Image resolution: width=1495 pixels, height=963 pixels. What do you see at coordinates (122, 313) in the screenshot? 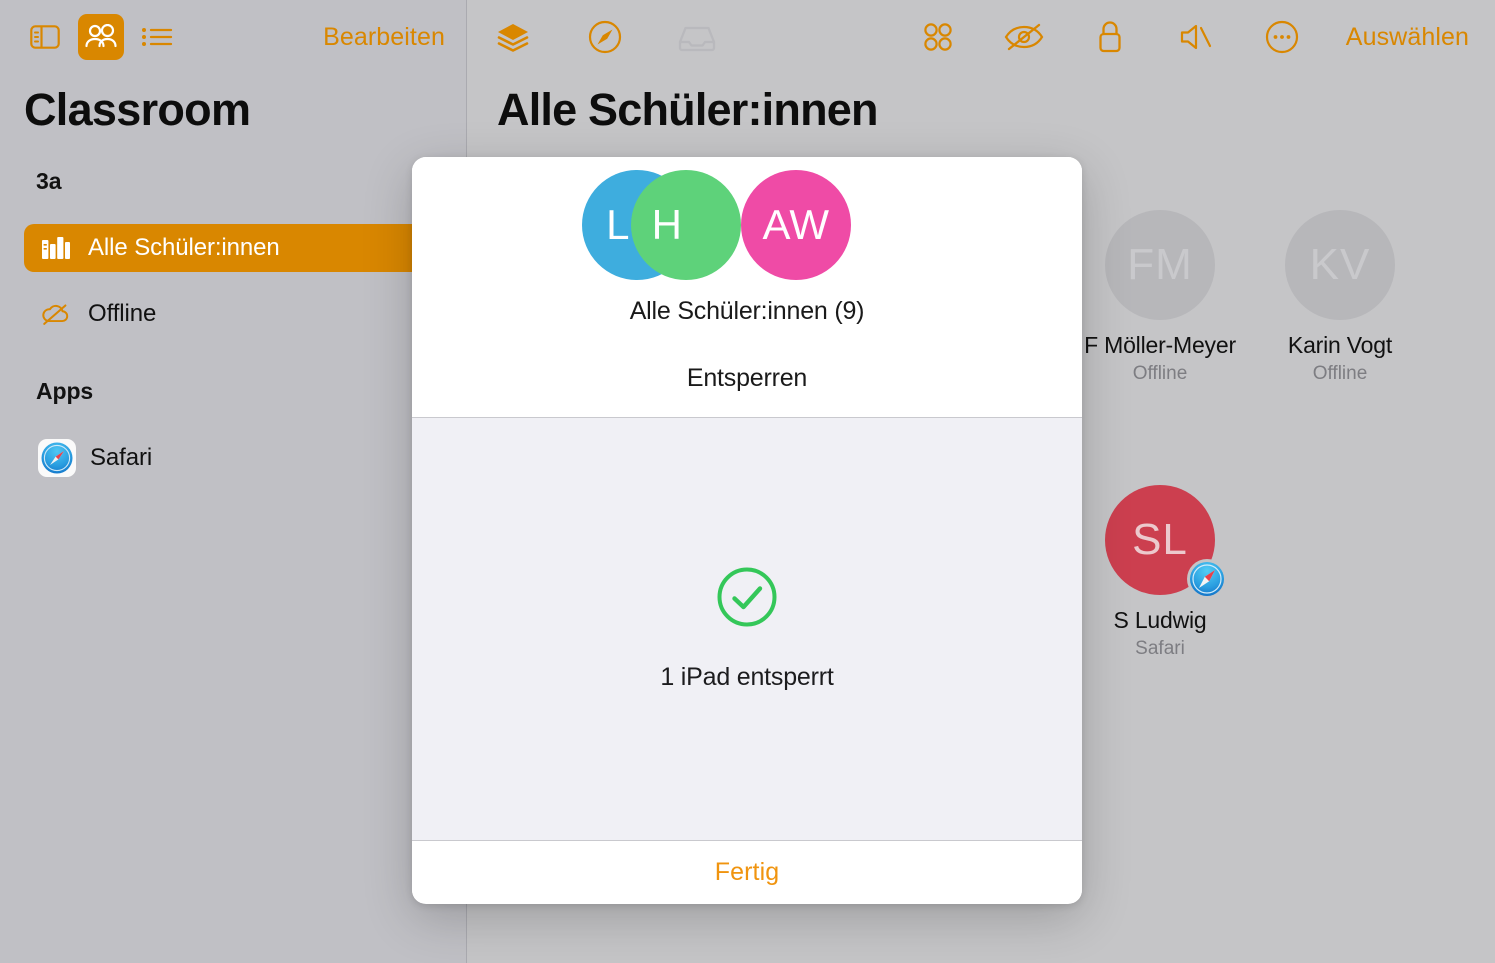
I see `sidebar-item-label: Offline` at bounding box center [122, 313].